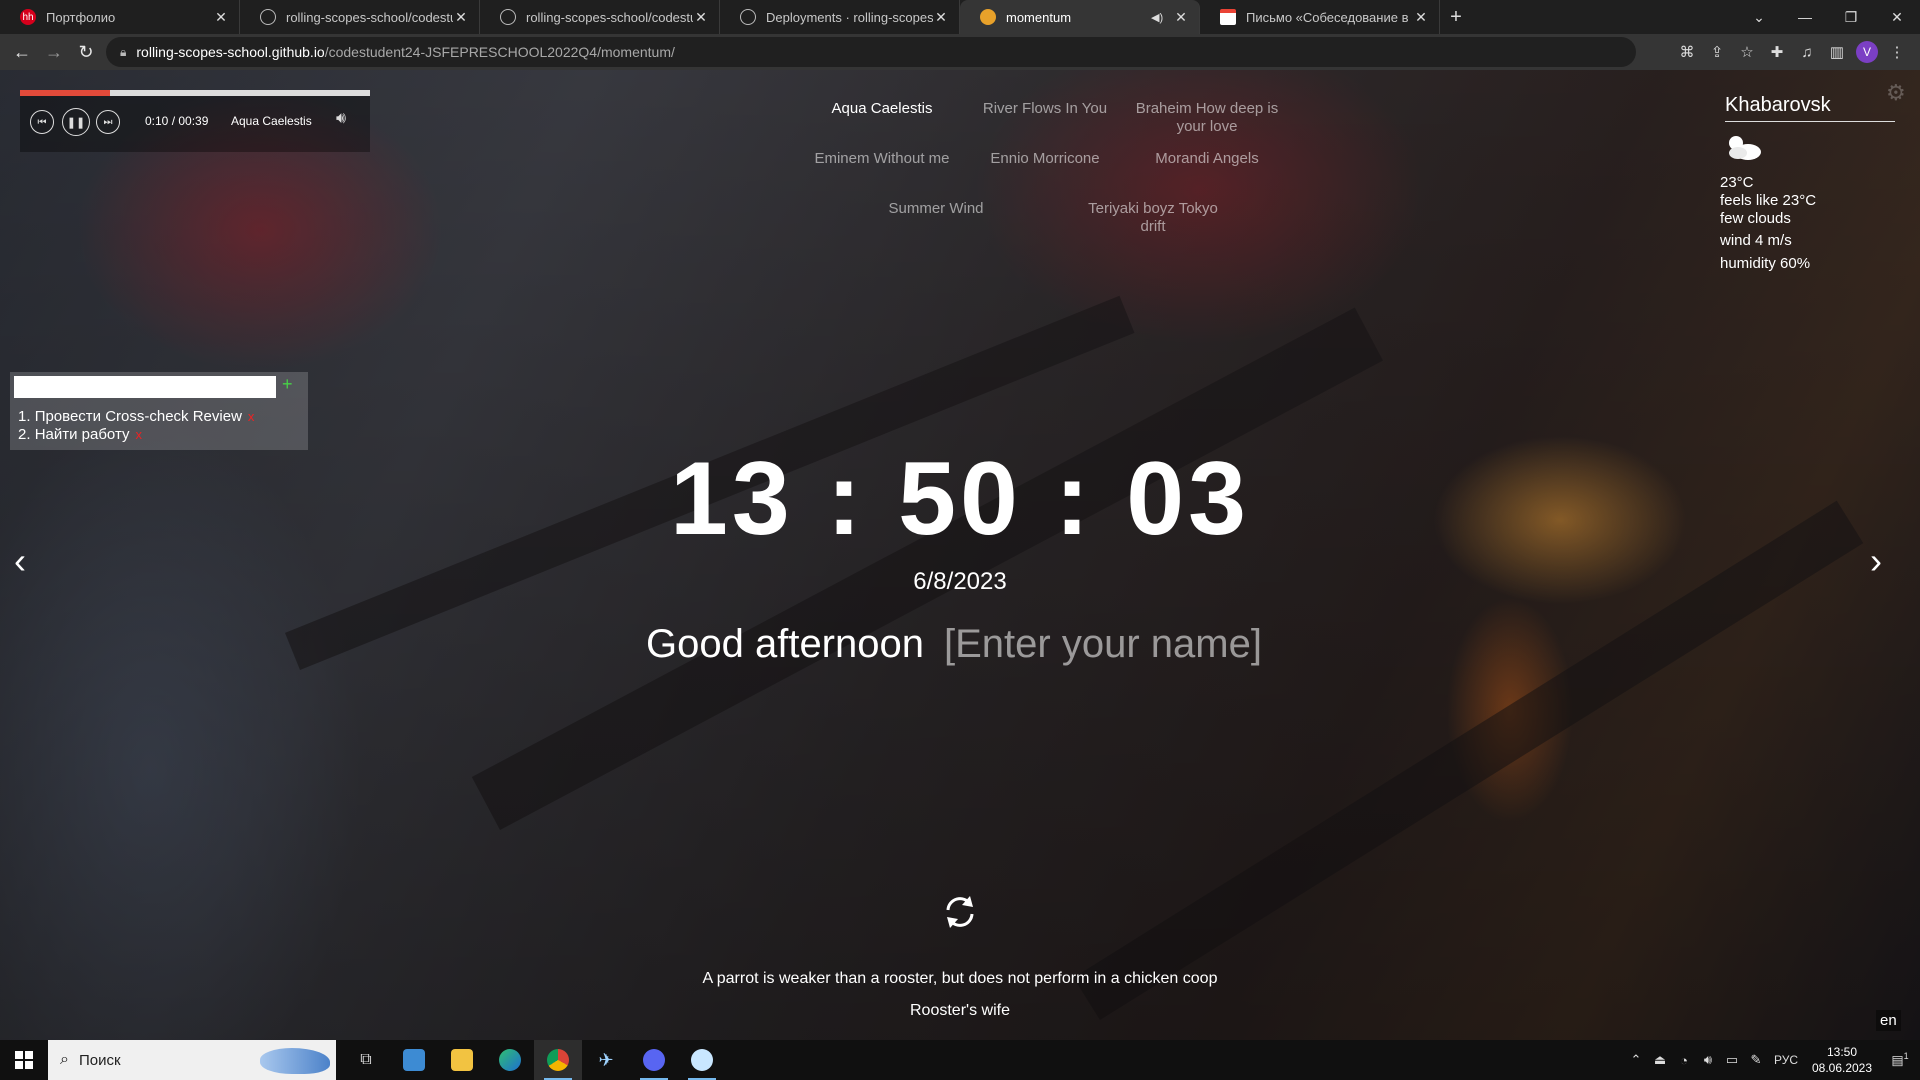 This screenshot has width=1920, height=1080. I want to click on forward-icon: →, so click(54, 52).